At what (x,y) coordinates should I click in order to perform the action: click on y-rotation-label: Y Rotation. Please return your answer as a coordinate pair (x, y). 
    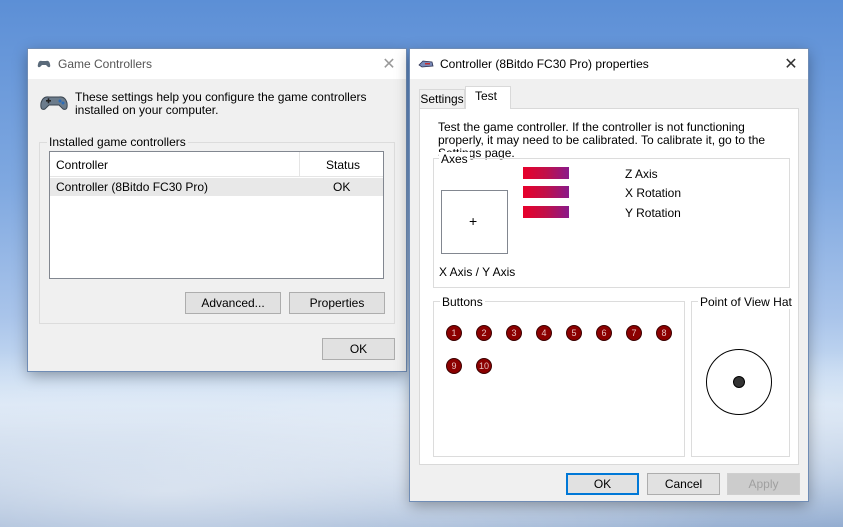
    Looking at the image, I should click on (653, 213).